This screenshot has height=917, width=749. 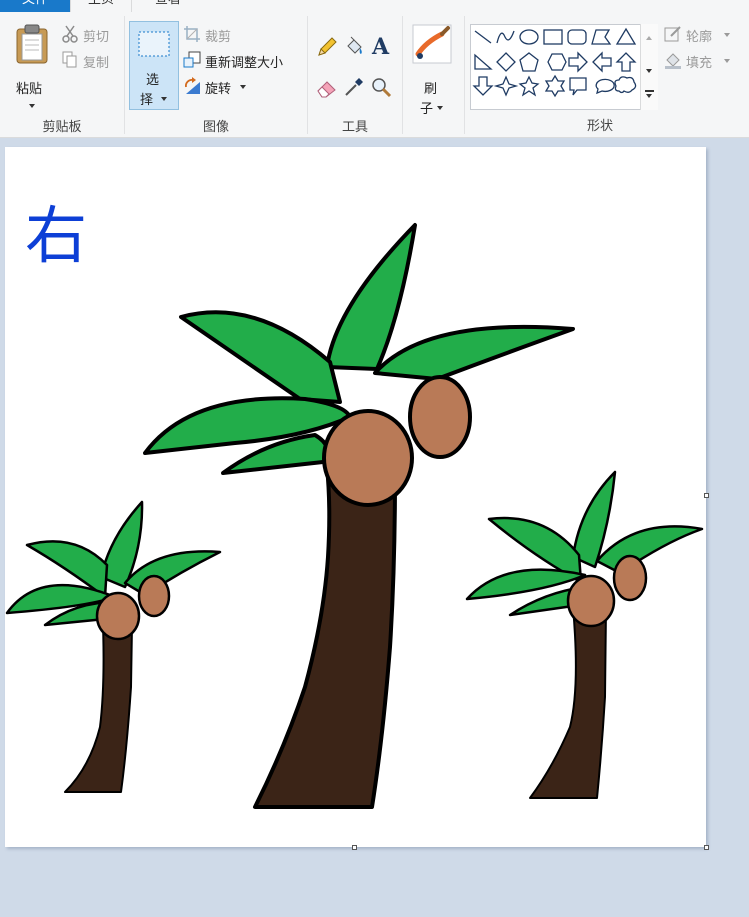 I want to click on paste-button: 粘贴, so click(x=31, y=70).